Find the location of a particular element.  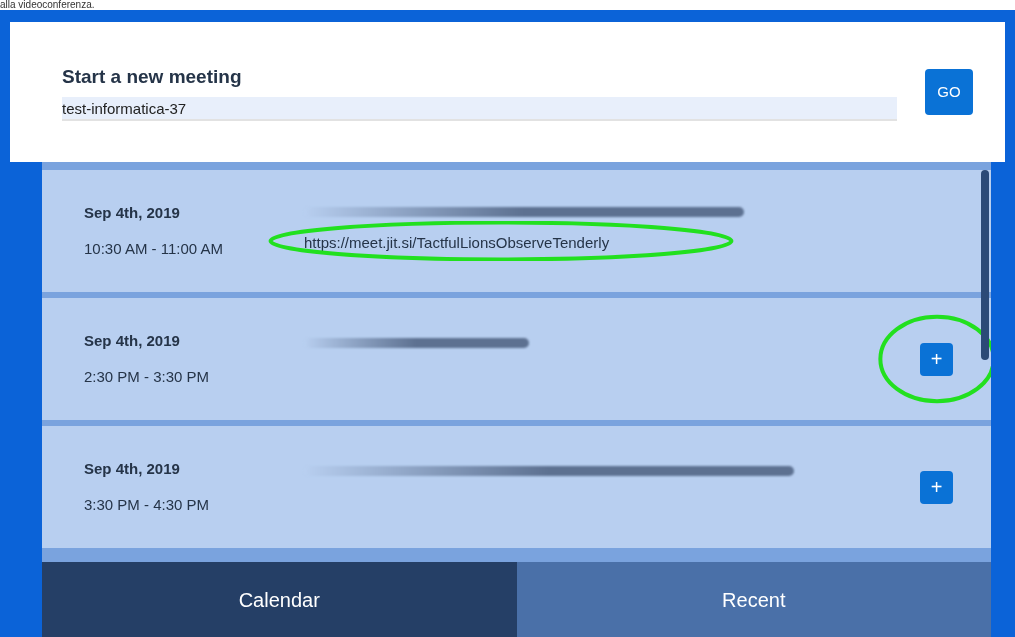

meeting-time: 10:30 AM - 11:00 AM is located at coordinates (154, 249).